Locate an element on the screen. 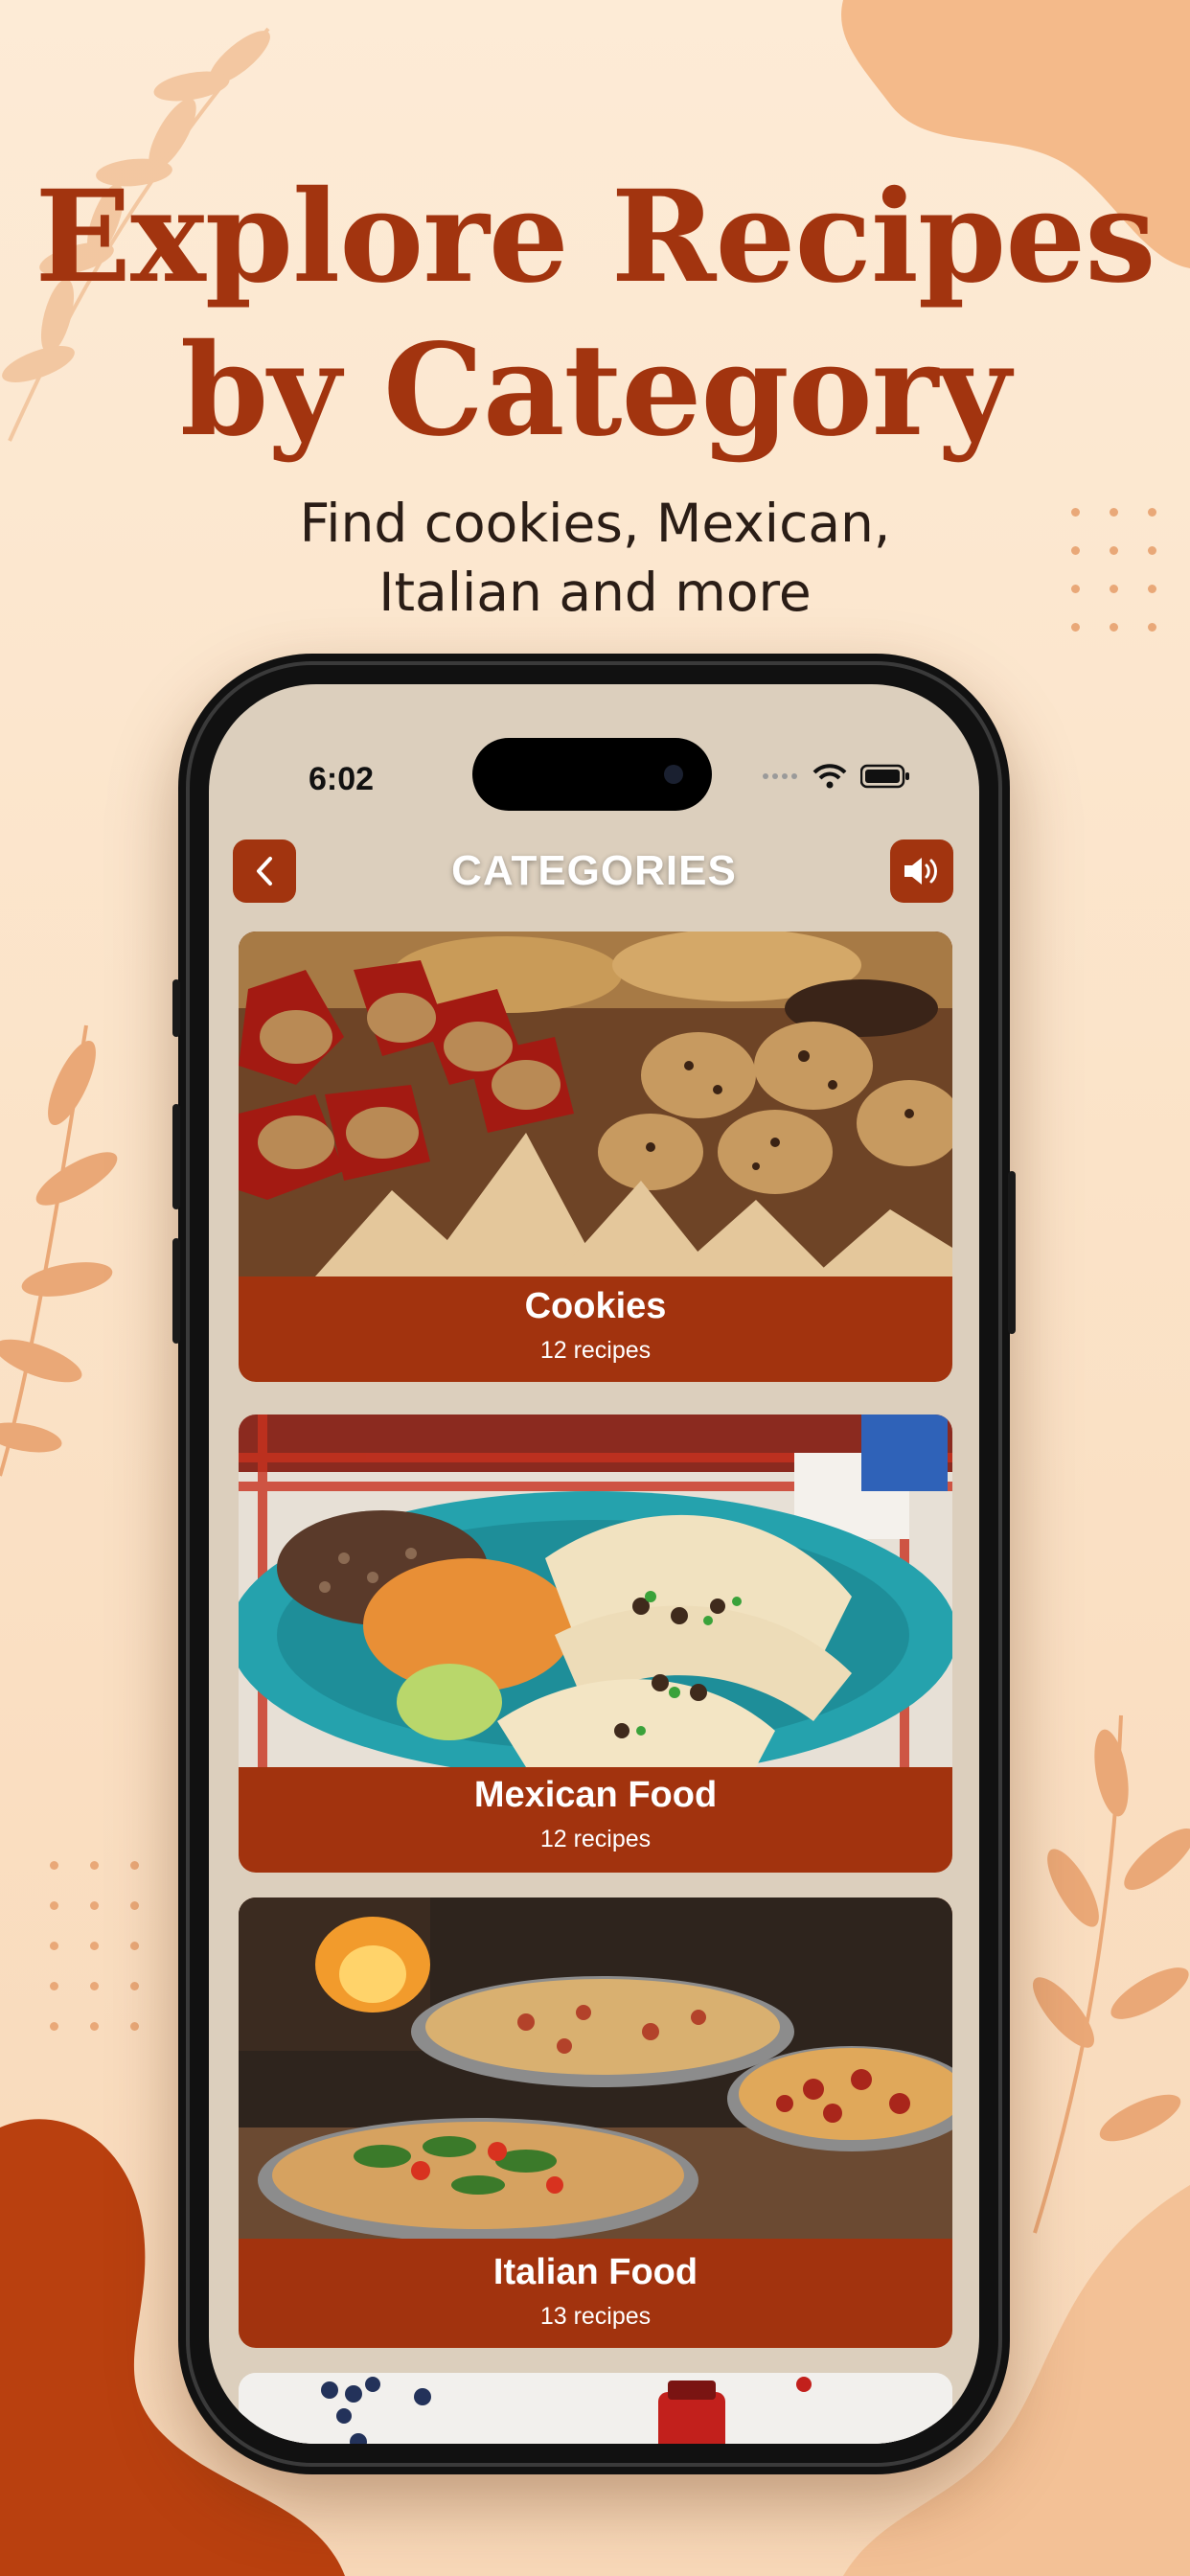 The image size is (1190, 2576). category-card-cookies: Cookies 12 recipes is located at coordinates (595, 1157).